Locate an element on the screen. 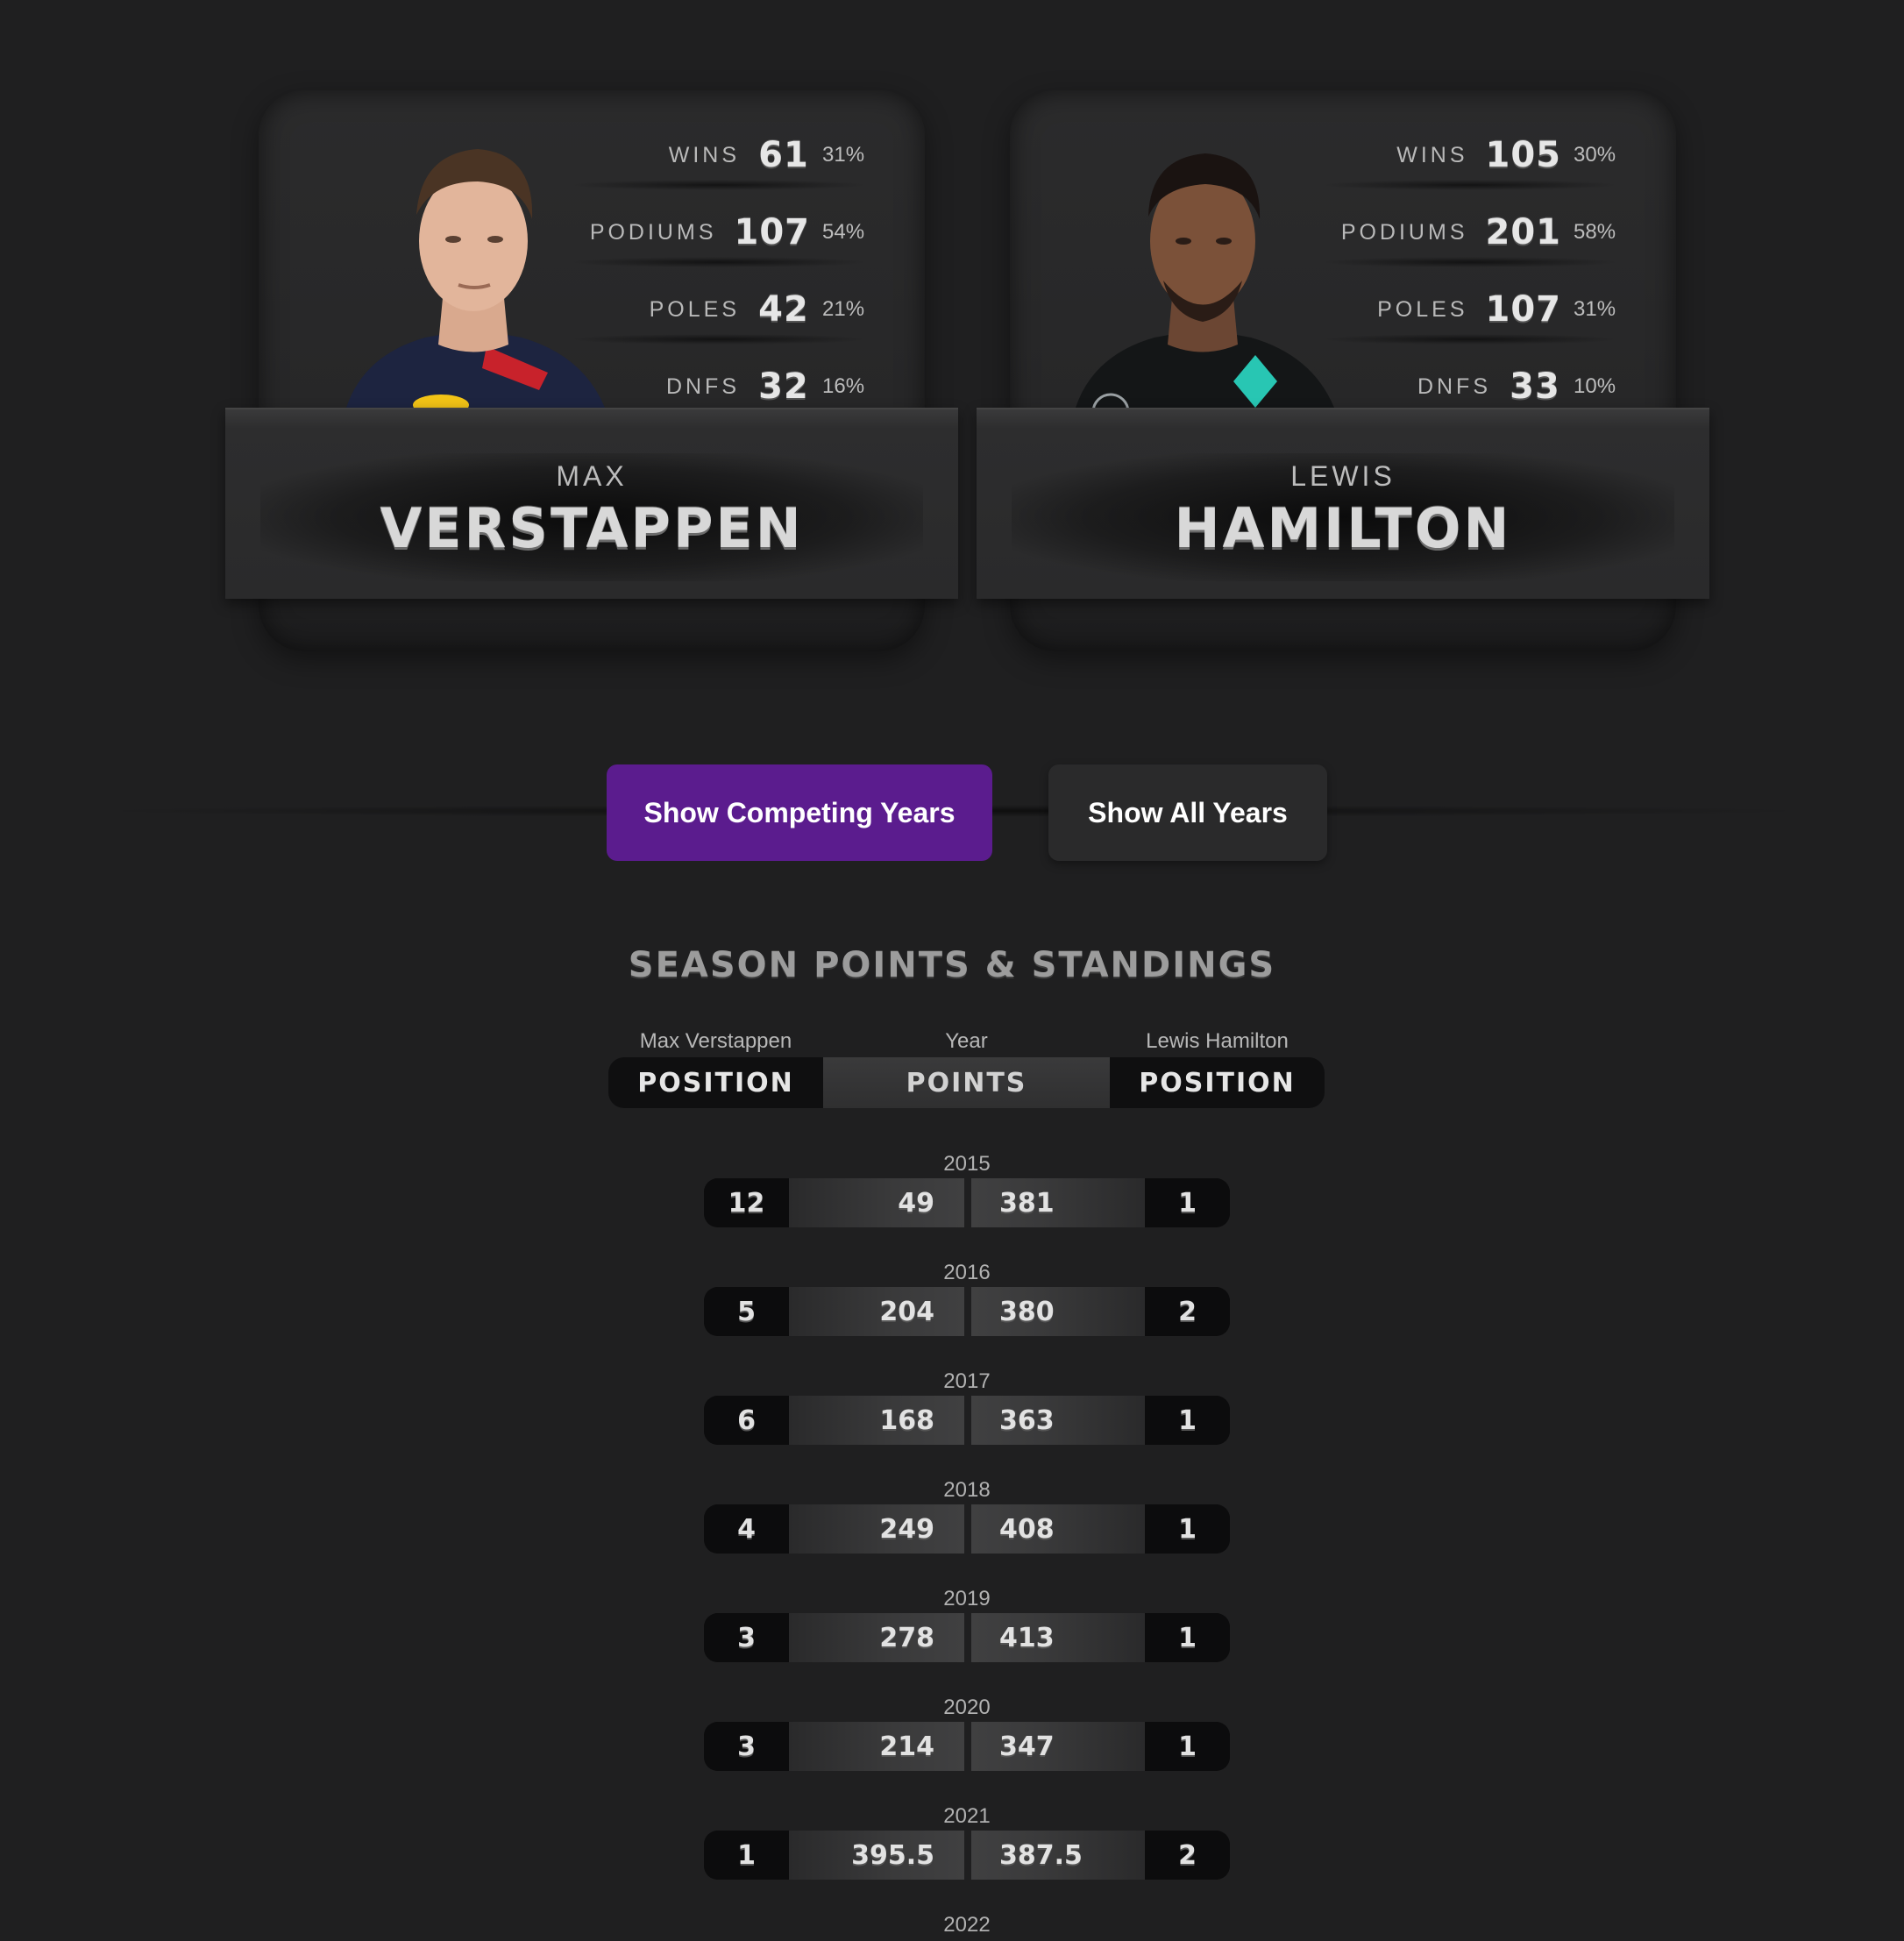 This screenshot has width=1904, height=1941. season-row: 2022 is located at coordinates (967, 1925).